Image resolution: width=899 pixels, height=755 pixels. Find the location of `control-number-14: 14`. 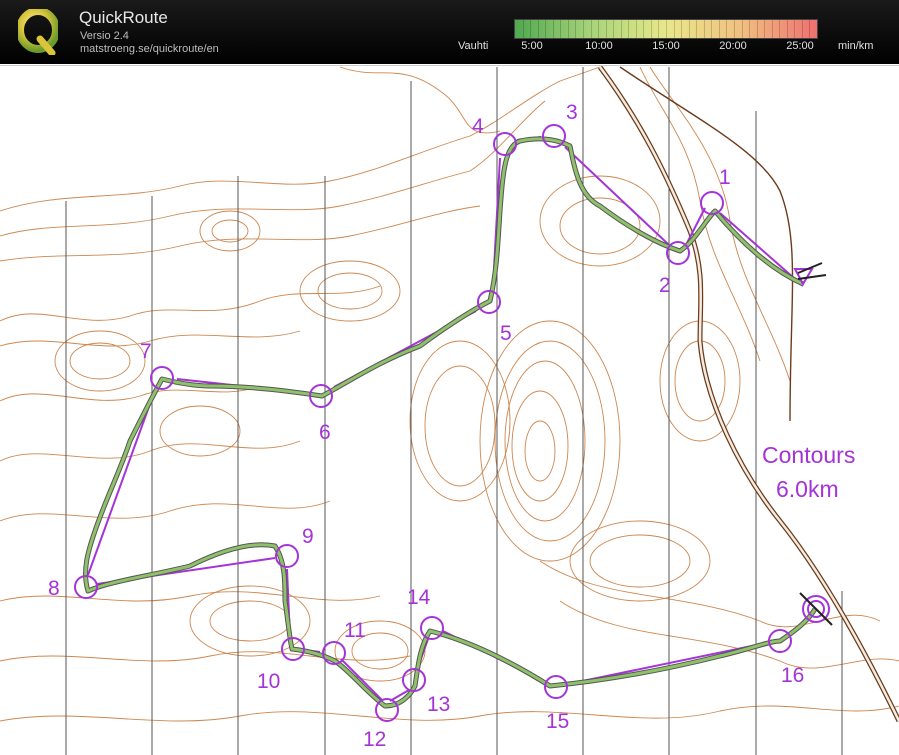

control-number-14: 14 is located at coordinates (419, 597).